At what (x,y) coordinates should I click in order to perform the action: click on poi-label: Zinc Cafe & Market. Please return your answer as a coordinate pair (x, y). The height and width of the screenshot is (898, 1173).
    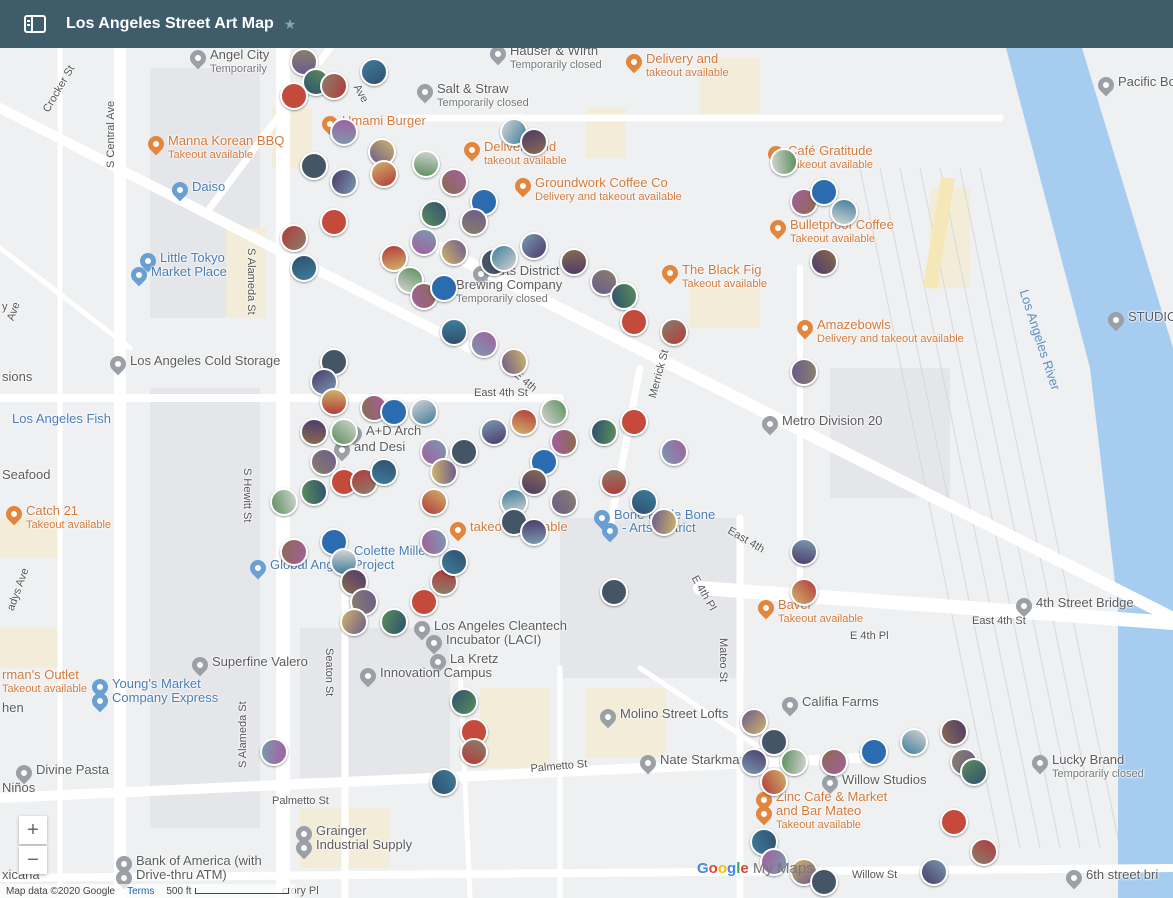
    Looking at the image, I should click on (831, 797).